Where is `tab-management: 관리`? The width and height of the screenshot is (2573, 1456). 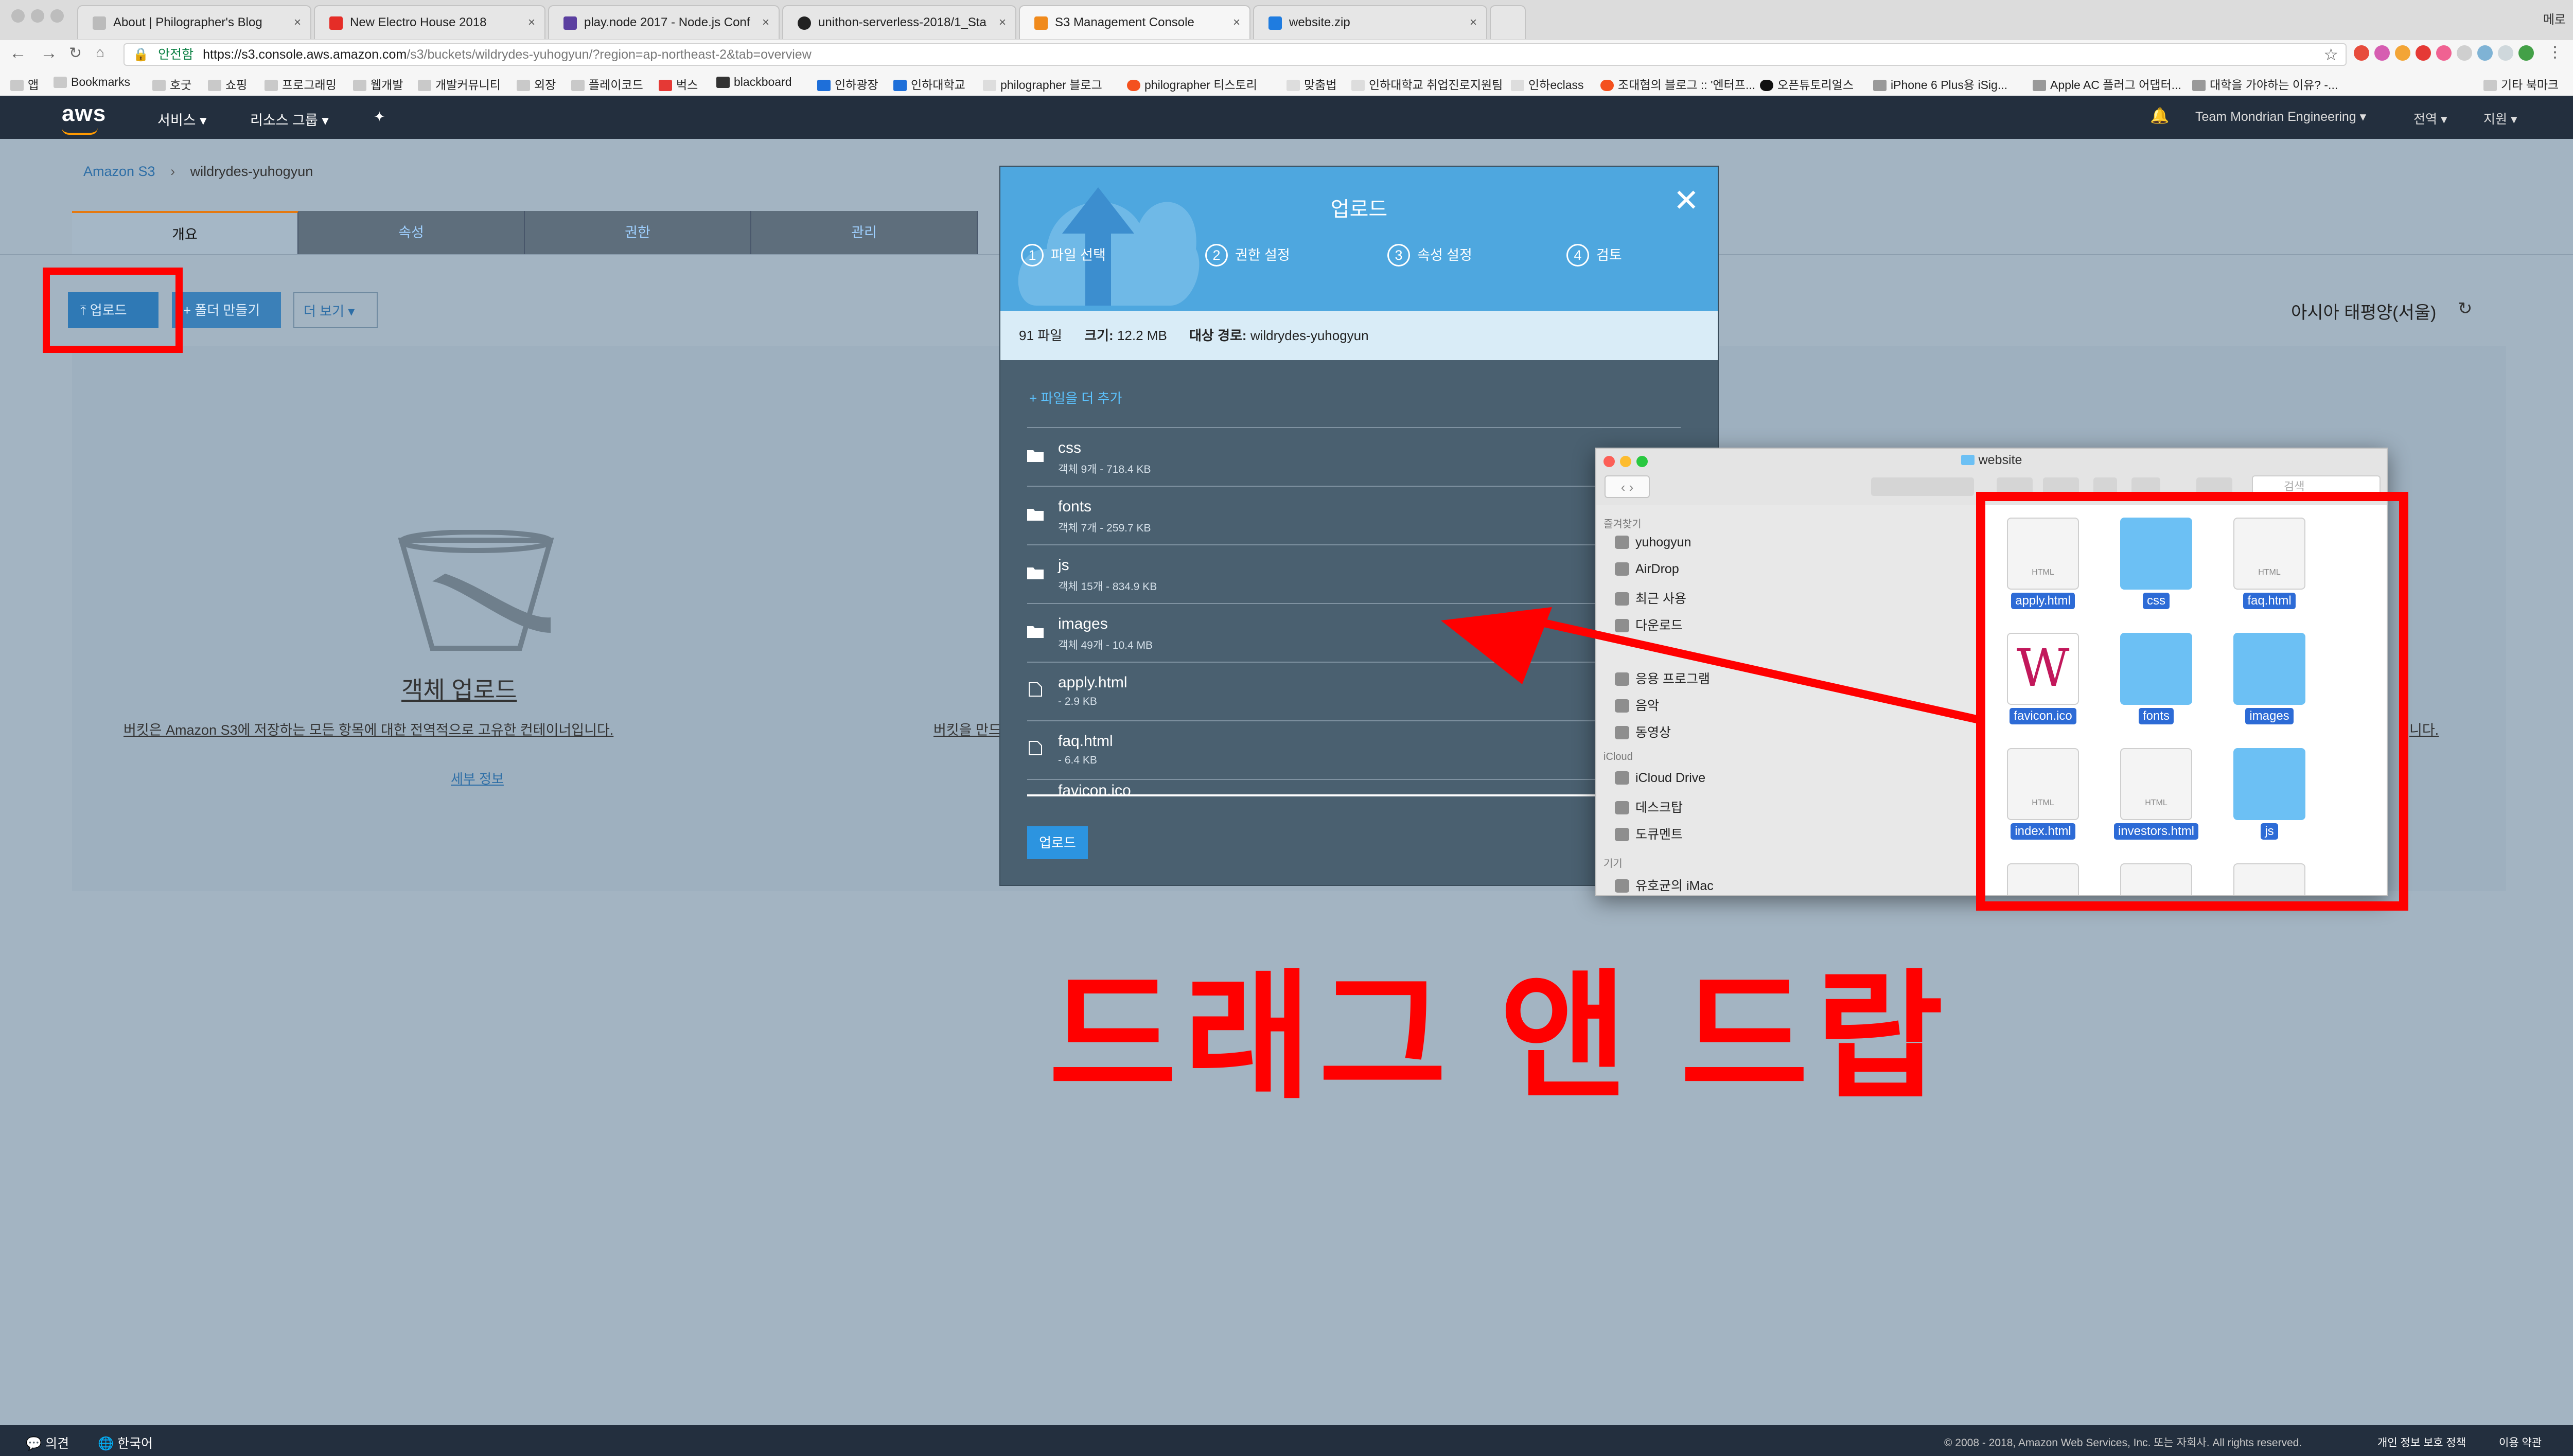
tab-management: 관리 is located at coordinates (864, 232).